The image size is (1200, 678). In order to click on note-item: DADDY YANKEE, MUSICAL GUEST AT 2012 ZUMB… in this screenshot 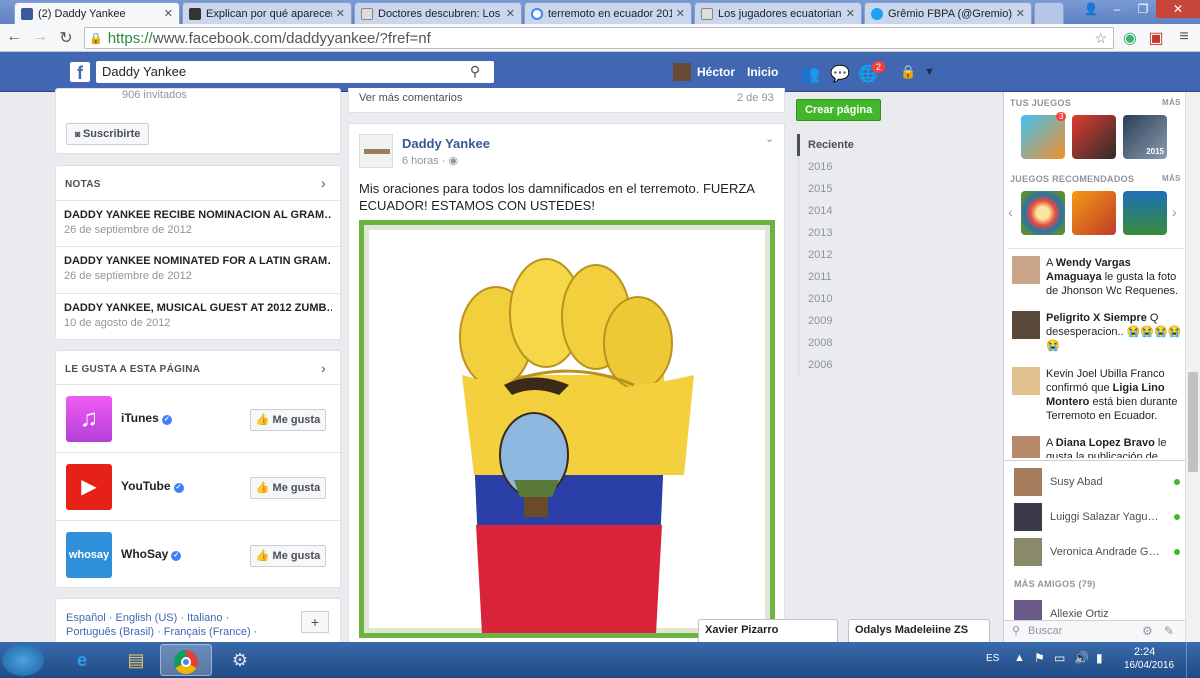, I will do `click(198, 315)`.